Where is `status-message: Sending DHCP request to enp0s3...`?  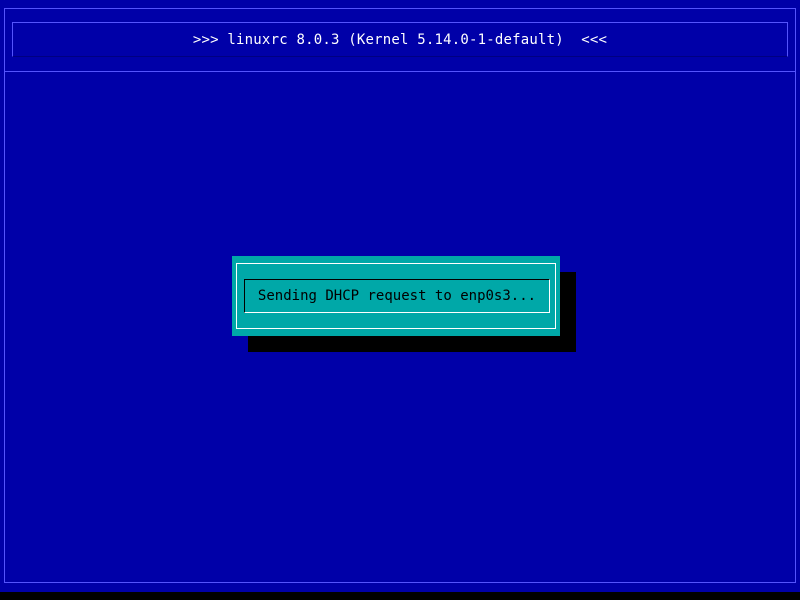
status-message: Sending DHCP request to enp0s3... is located at coordinates (397, 296).